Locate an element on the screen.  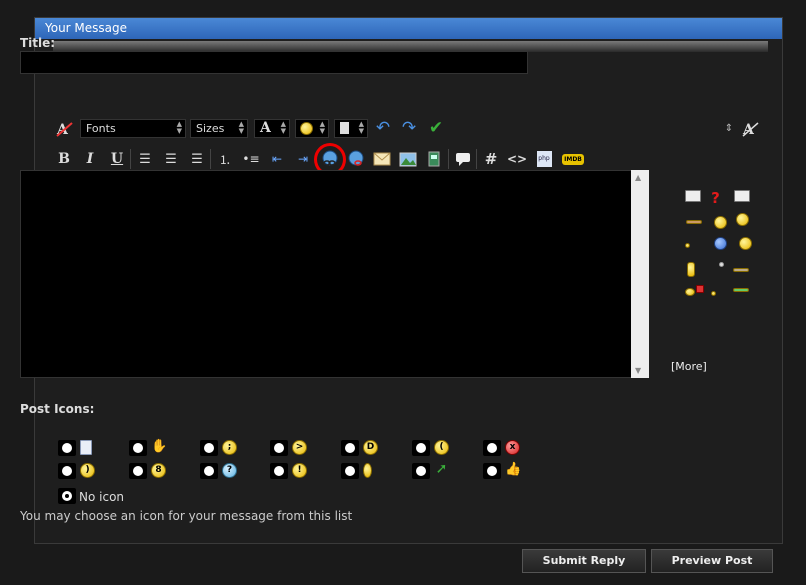
resize-icon: ⇕ is located at coordinates (729, 128).